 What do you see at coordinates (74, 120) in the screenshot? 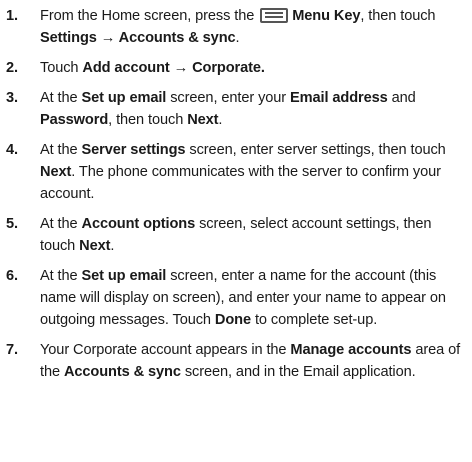
I see `password-label: Password` at bounding box center [74, 120].